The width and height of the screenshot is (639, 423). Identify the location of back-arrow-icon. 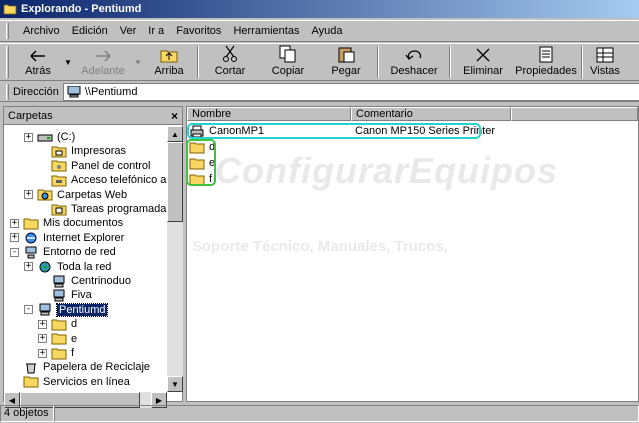
(37, 56).